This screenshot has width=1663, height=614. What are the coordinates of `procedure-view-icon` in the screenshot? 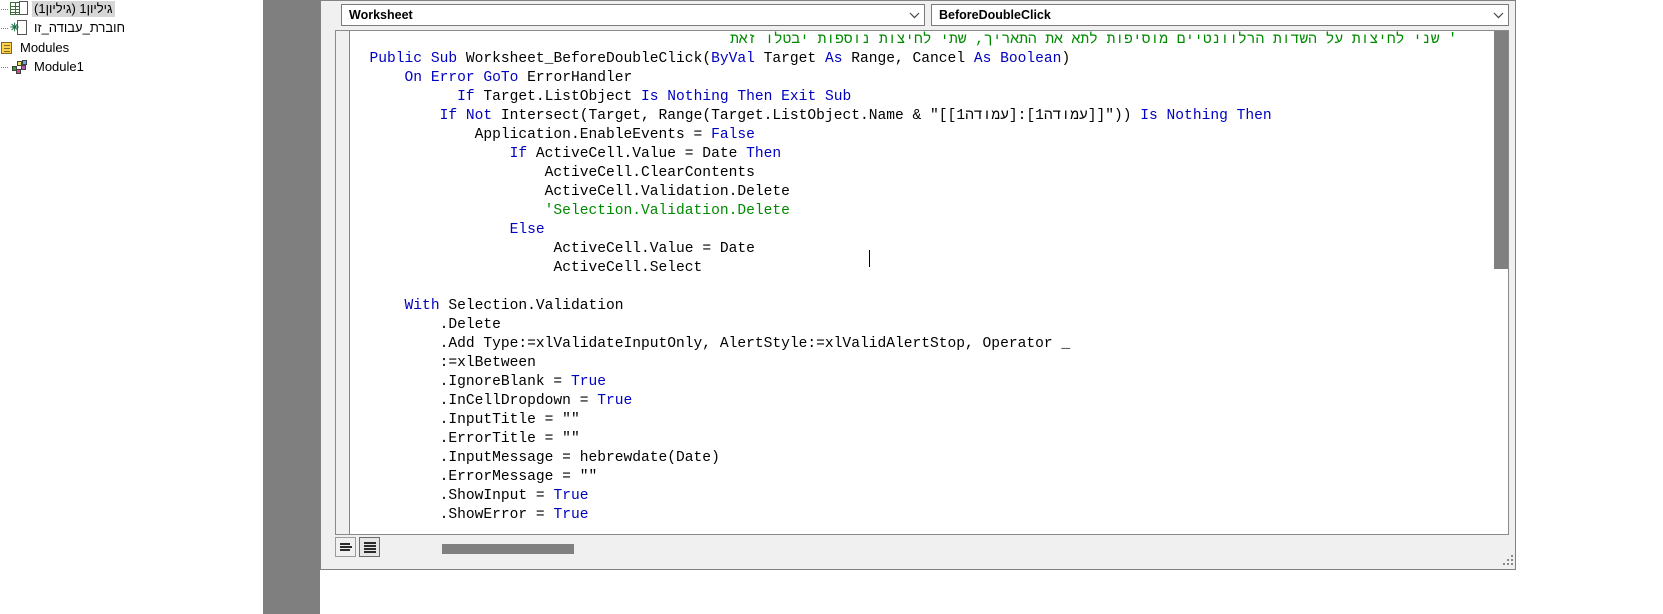 It's located at (345, 547).